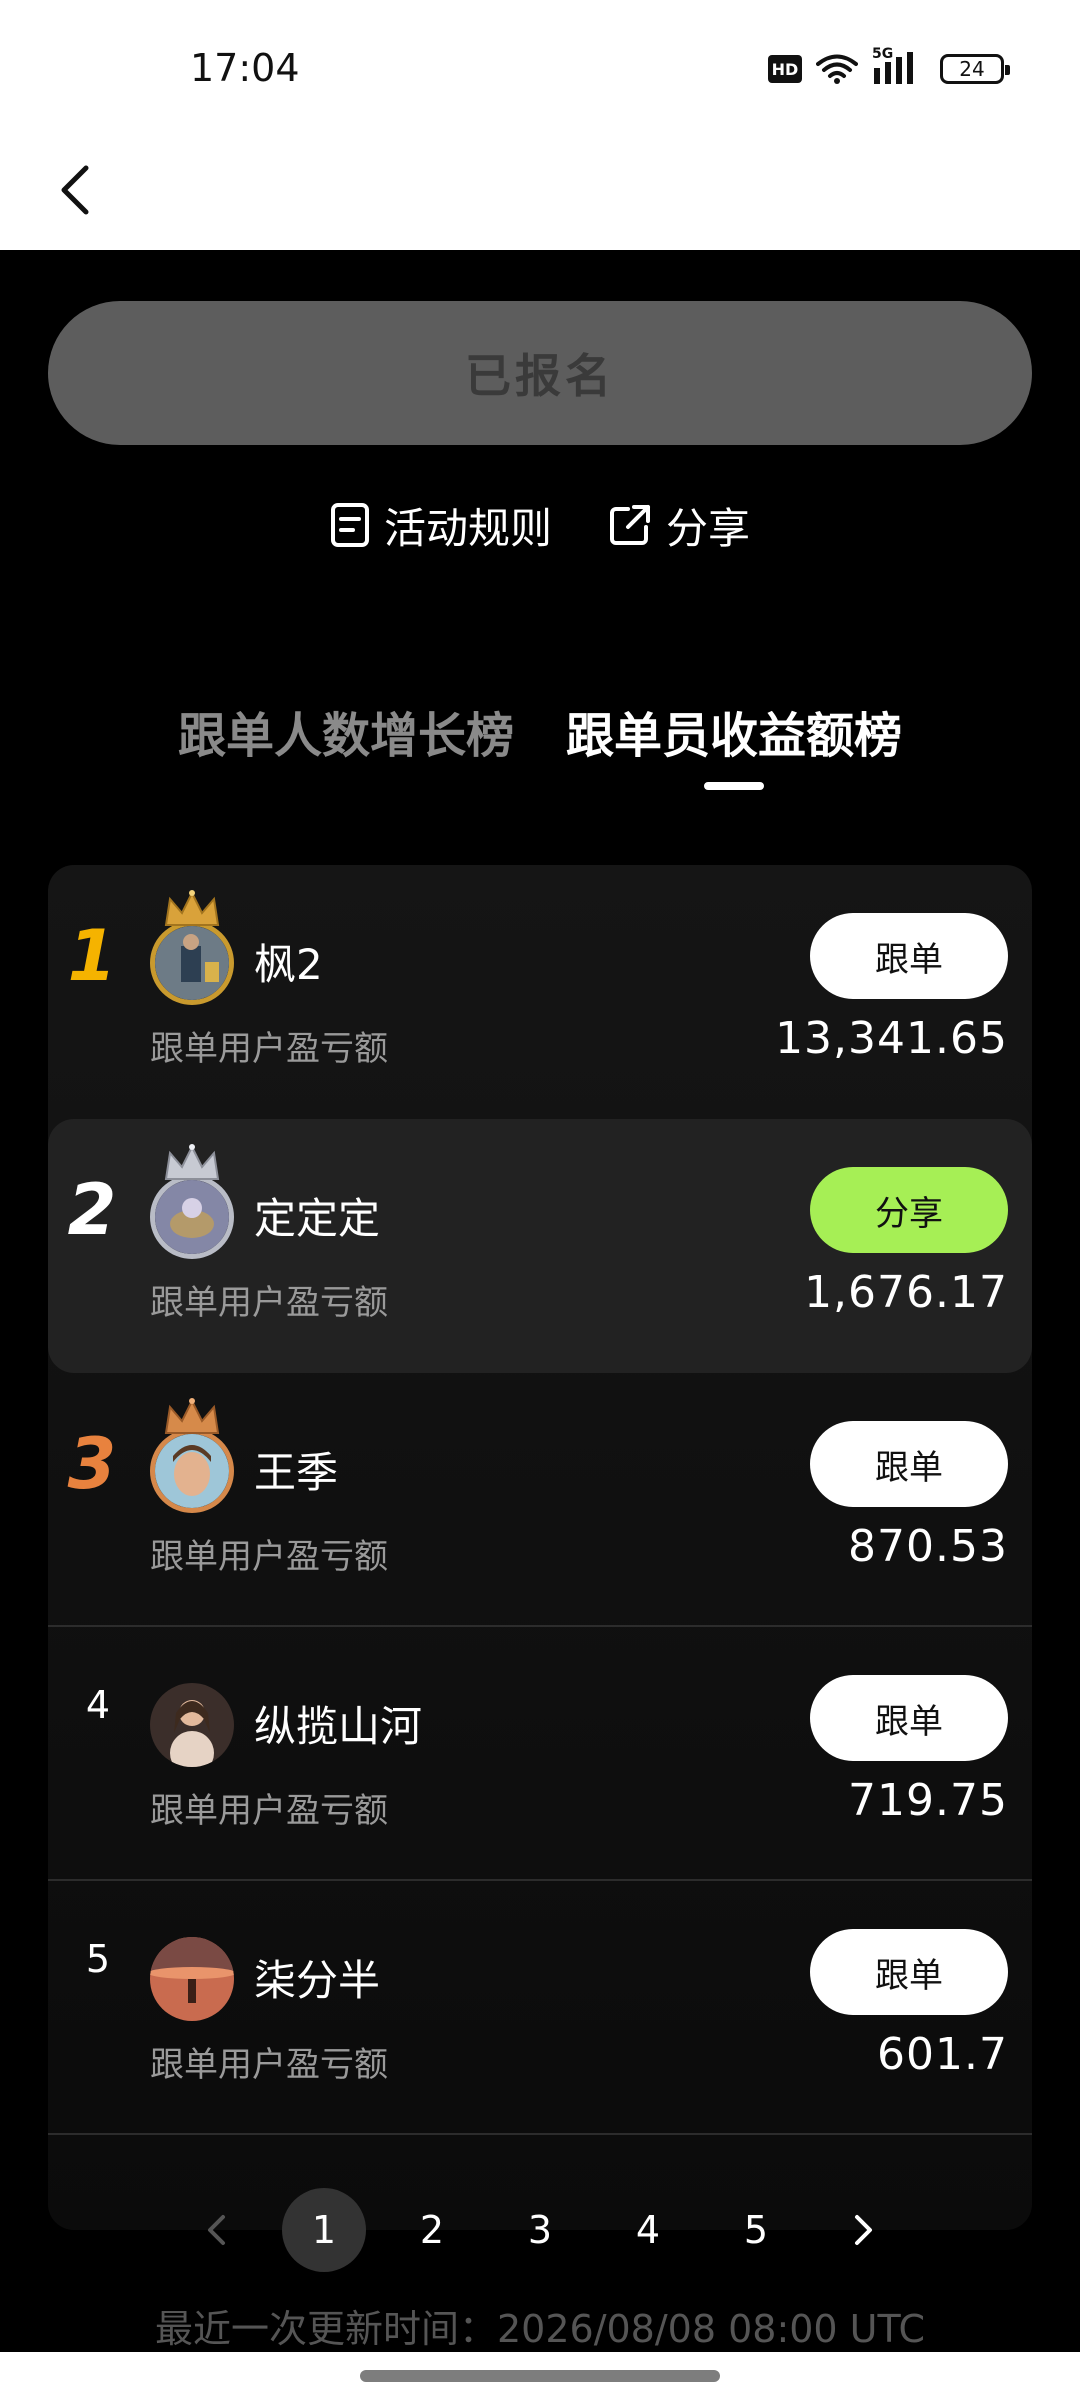  What do you see at coordinates (734, 736) in the screenshot?
I see `tab-label: 跟单员收益额榜` at bounding box center [734, 736].